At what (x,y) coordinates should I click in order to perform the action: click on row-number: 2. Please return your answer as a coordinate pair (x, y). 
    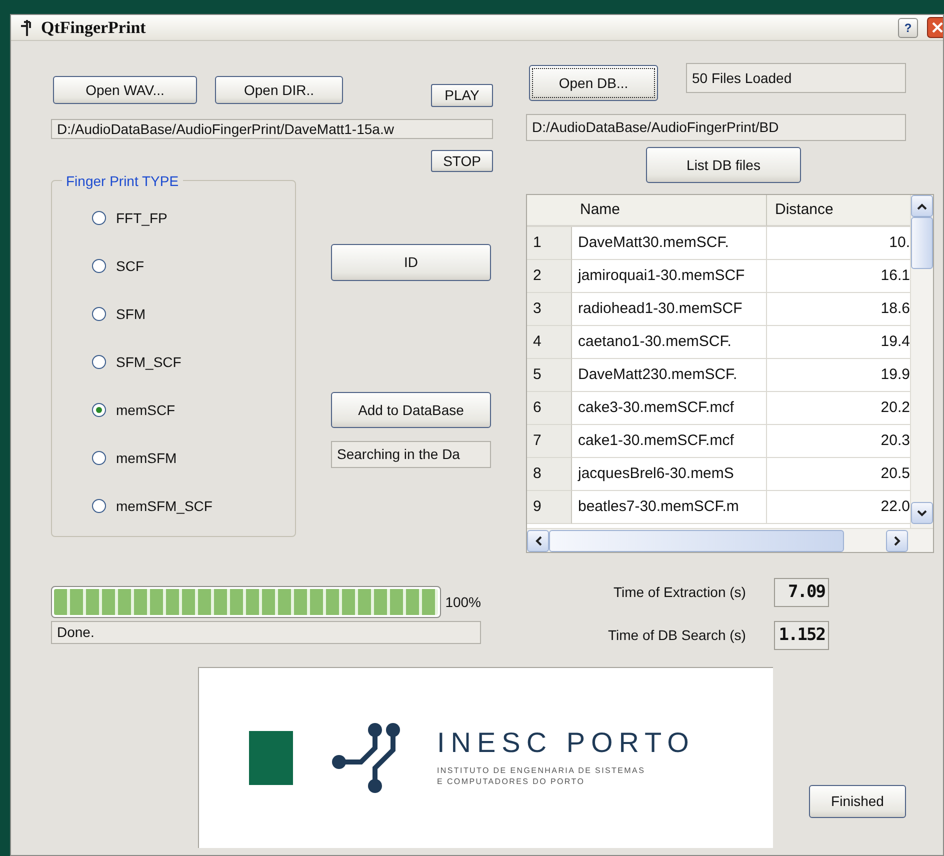
    Looking at the image, I should click on (549, 276).